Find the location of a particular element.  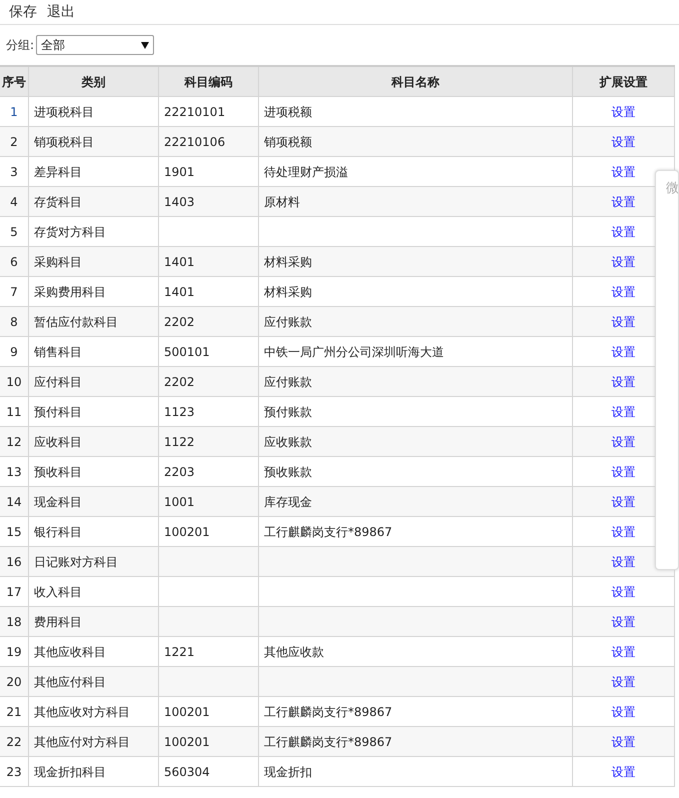

table-cell: 销项税额 is located at coordinates (415, 141).